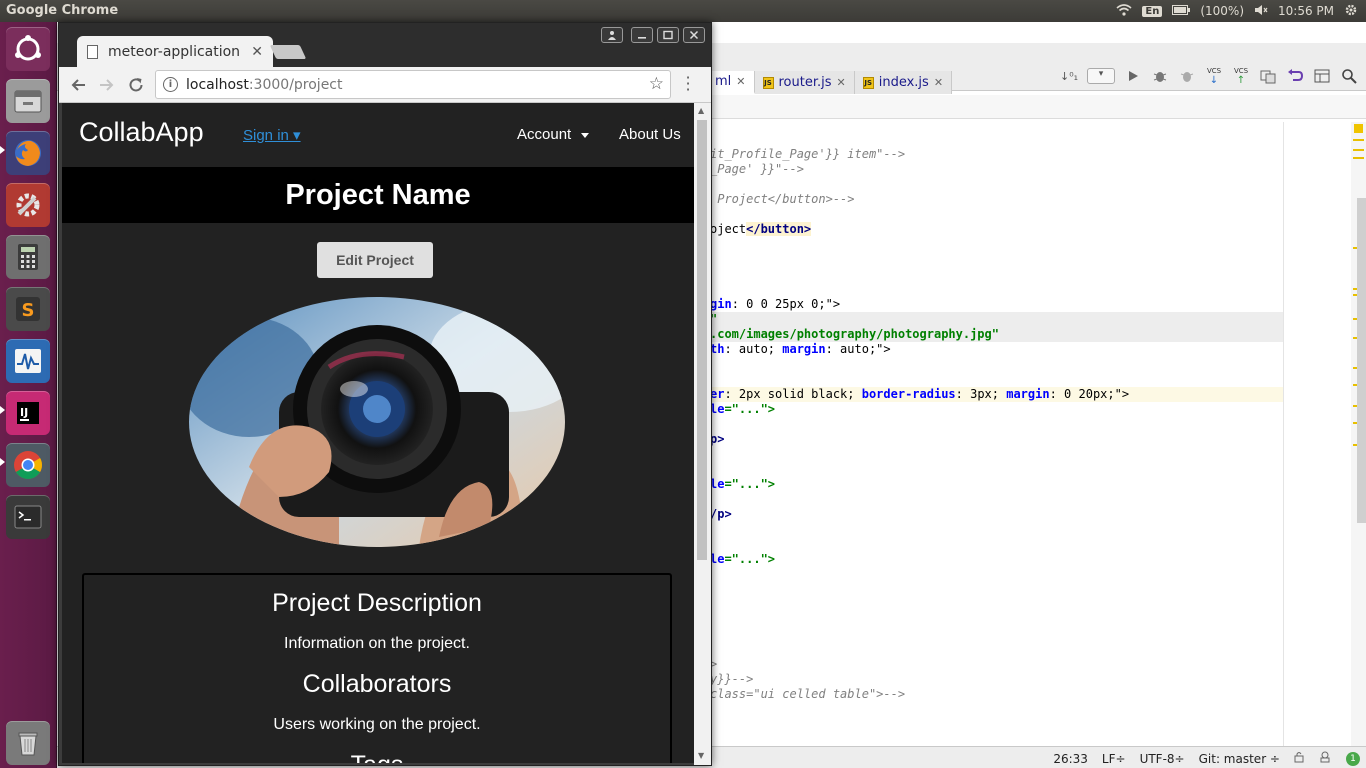  What do you see at coordinates (701, 110) in the screenshot?
I see `scroll-up-icon: ▲` at bounding box center [701, 110].